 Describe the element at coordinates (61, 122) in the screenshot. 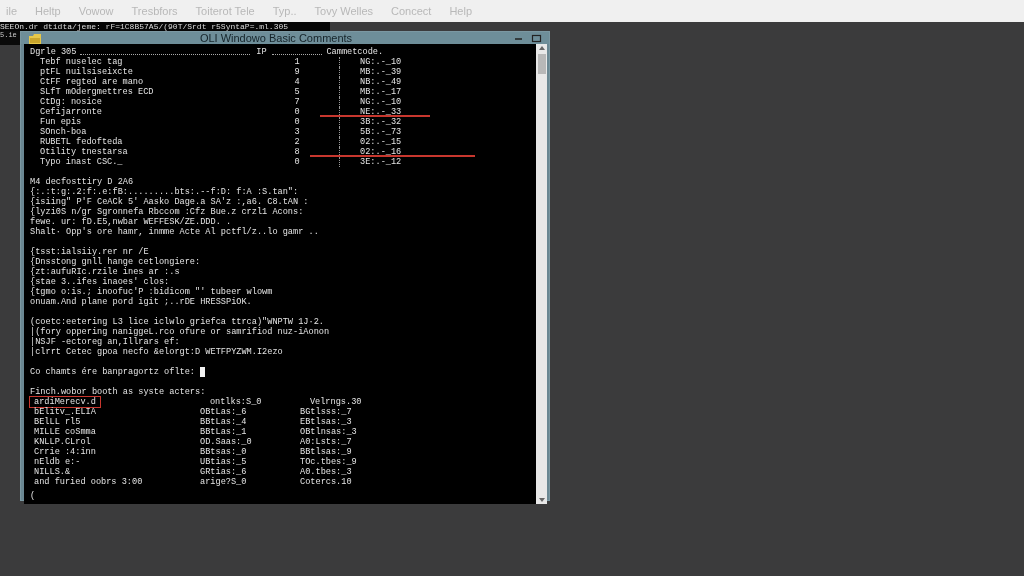

I see `console-text: Fun epis` at that location.